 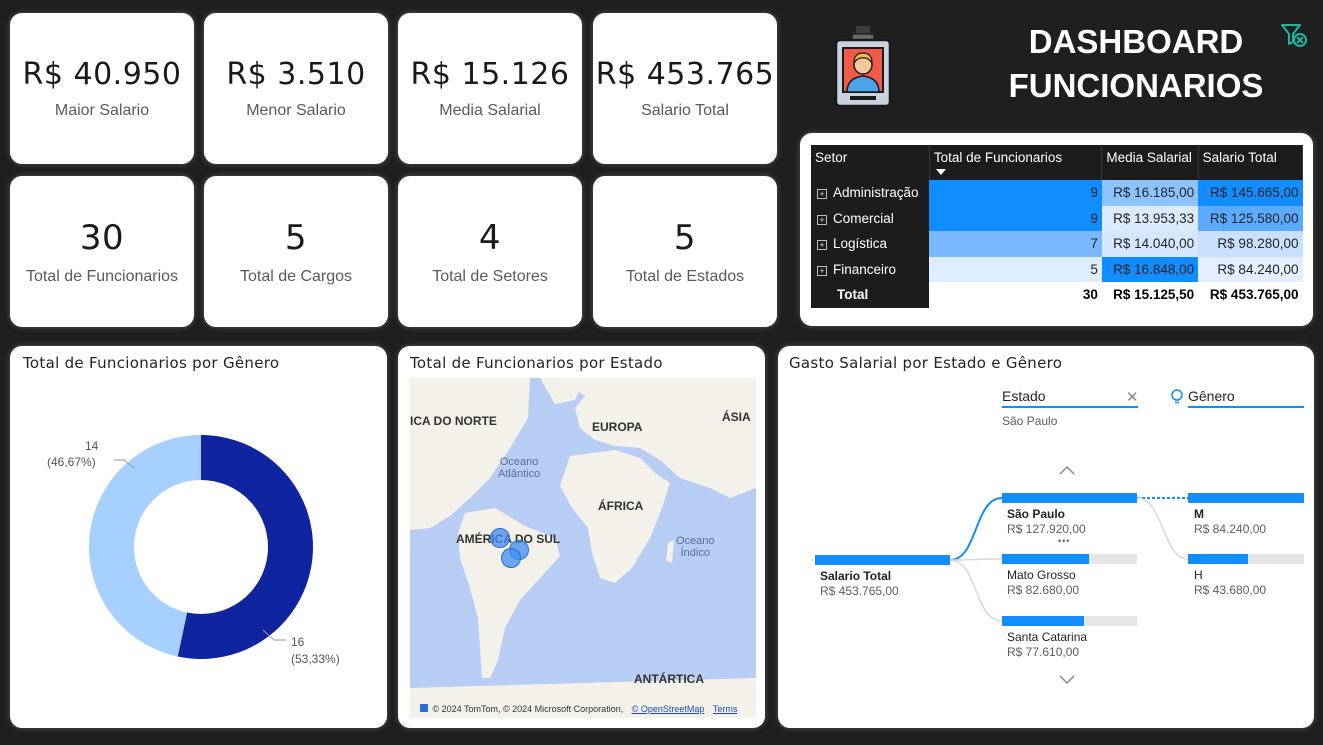 I want to click on clear-filter-icon, so click(x=1294, y=35).